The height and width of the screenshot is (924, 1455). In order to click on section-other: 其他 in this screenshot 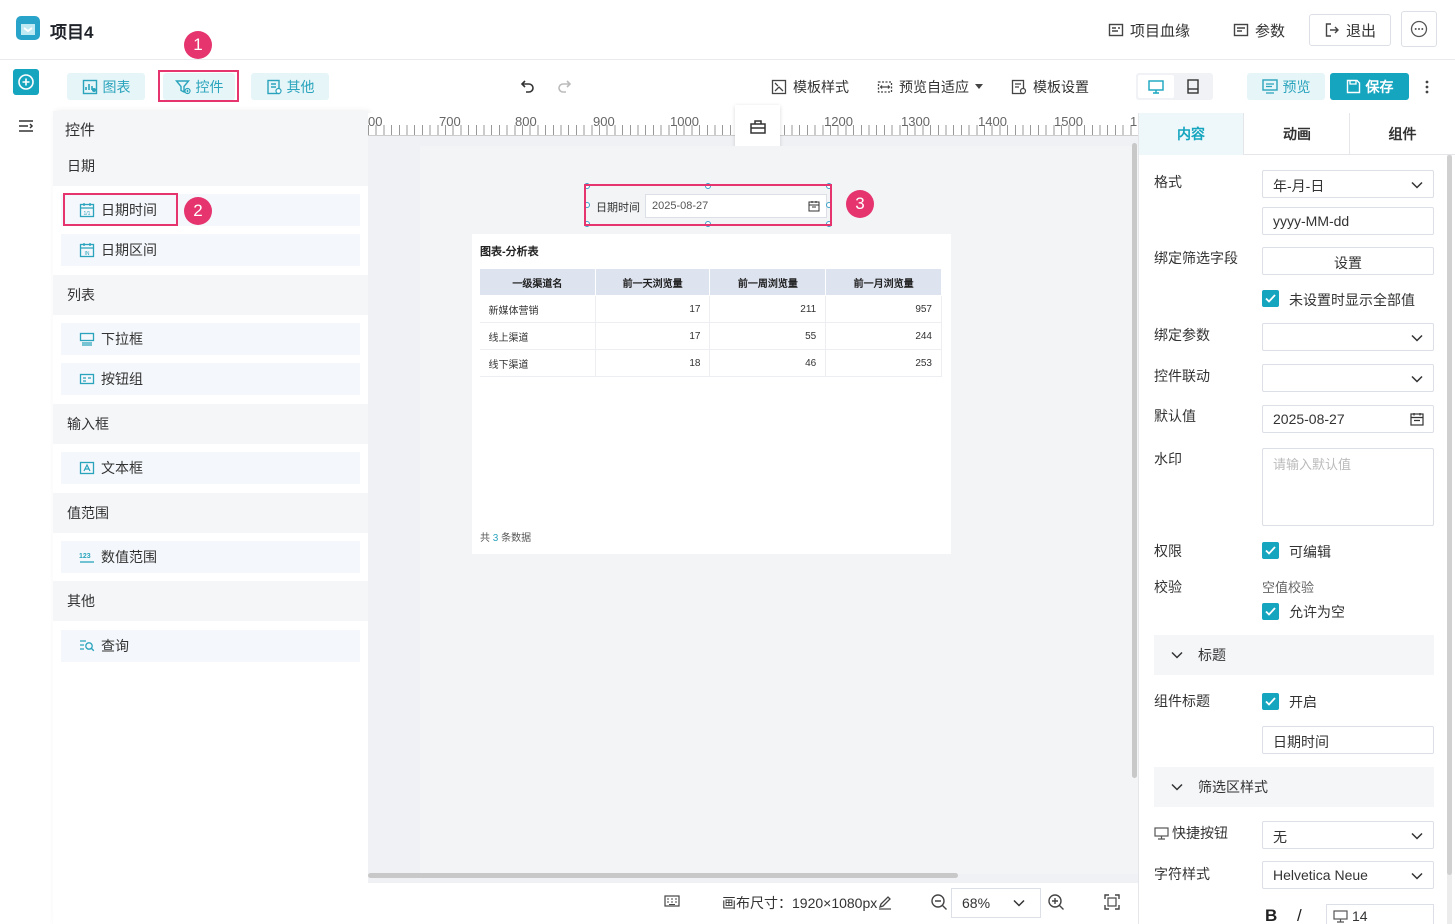, I will do `click(210, 601)`.